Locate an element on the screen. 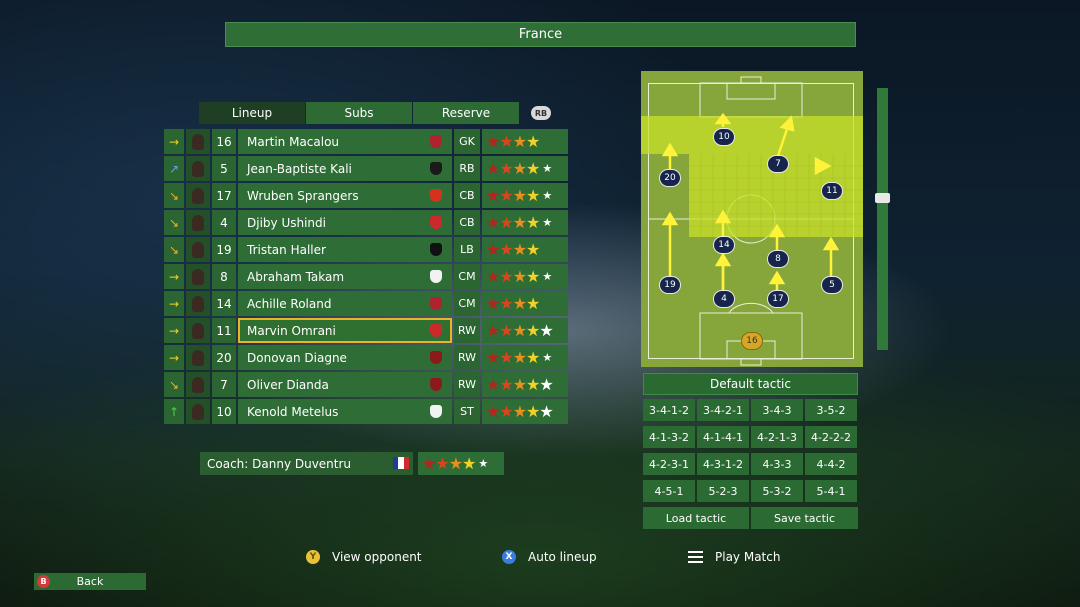  tactic-option-button: 4-1-3-2 is located at coordinates (669, 437).